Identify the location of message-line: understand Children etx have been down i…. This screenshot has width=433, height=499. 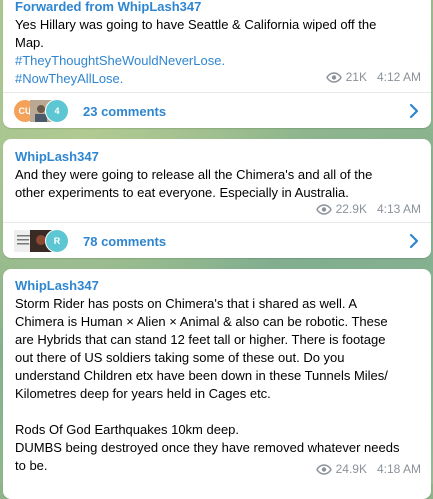
(201, 375).